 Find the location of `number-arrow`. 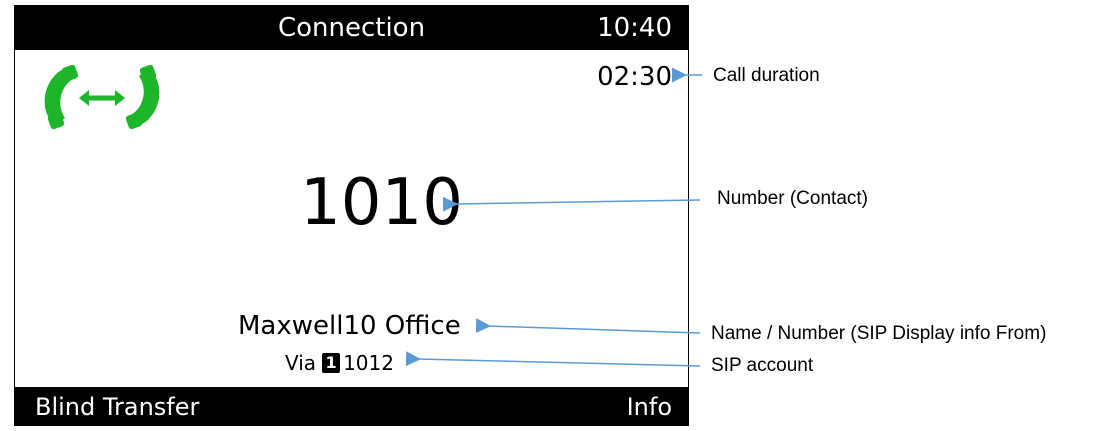

number-arrow is located at coordinates (571, 204).